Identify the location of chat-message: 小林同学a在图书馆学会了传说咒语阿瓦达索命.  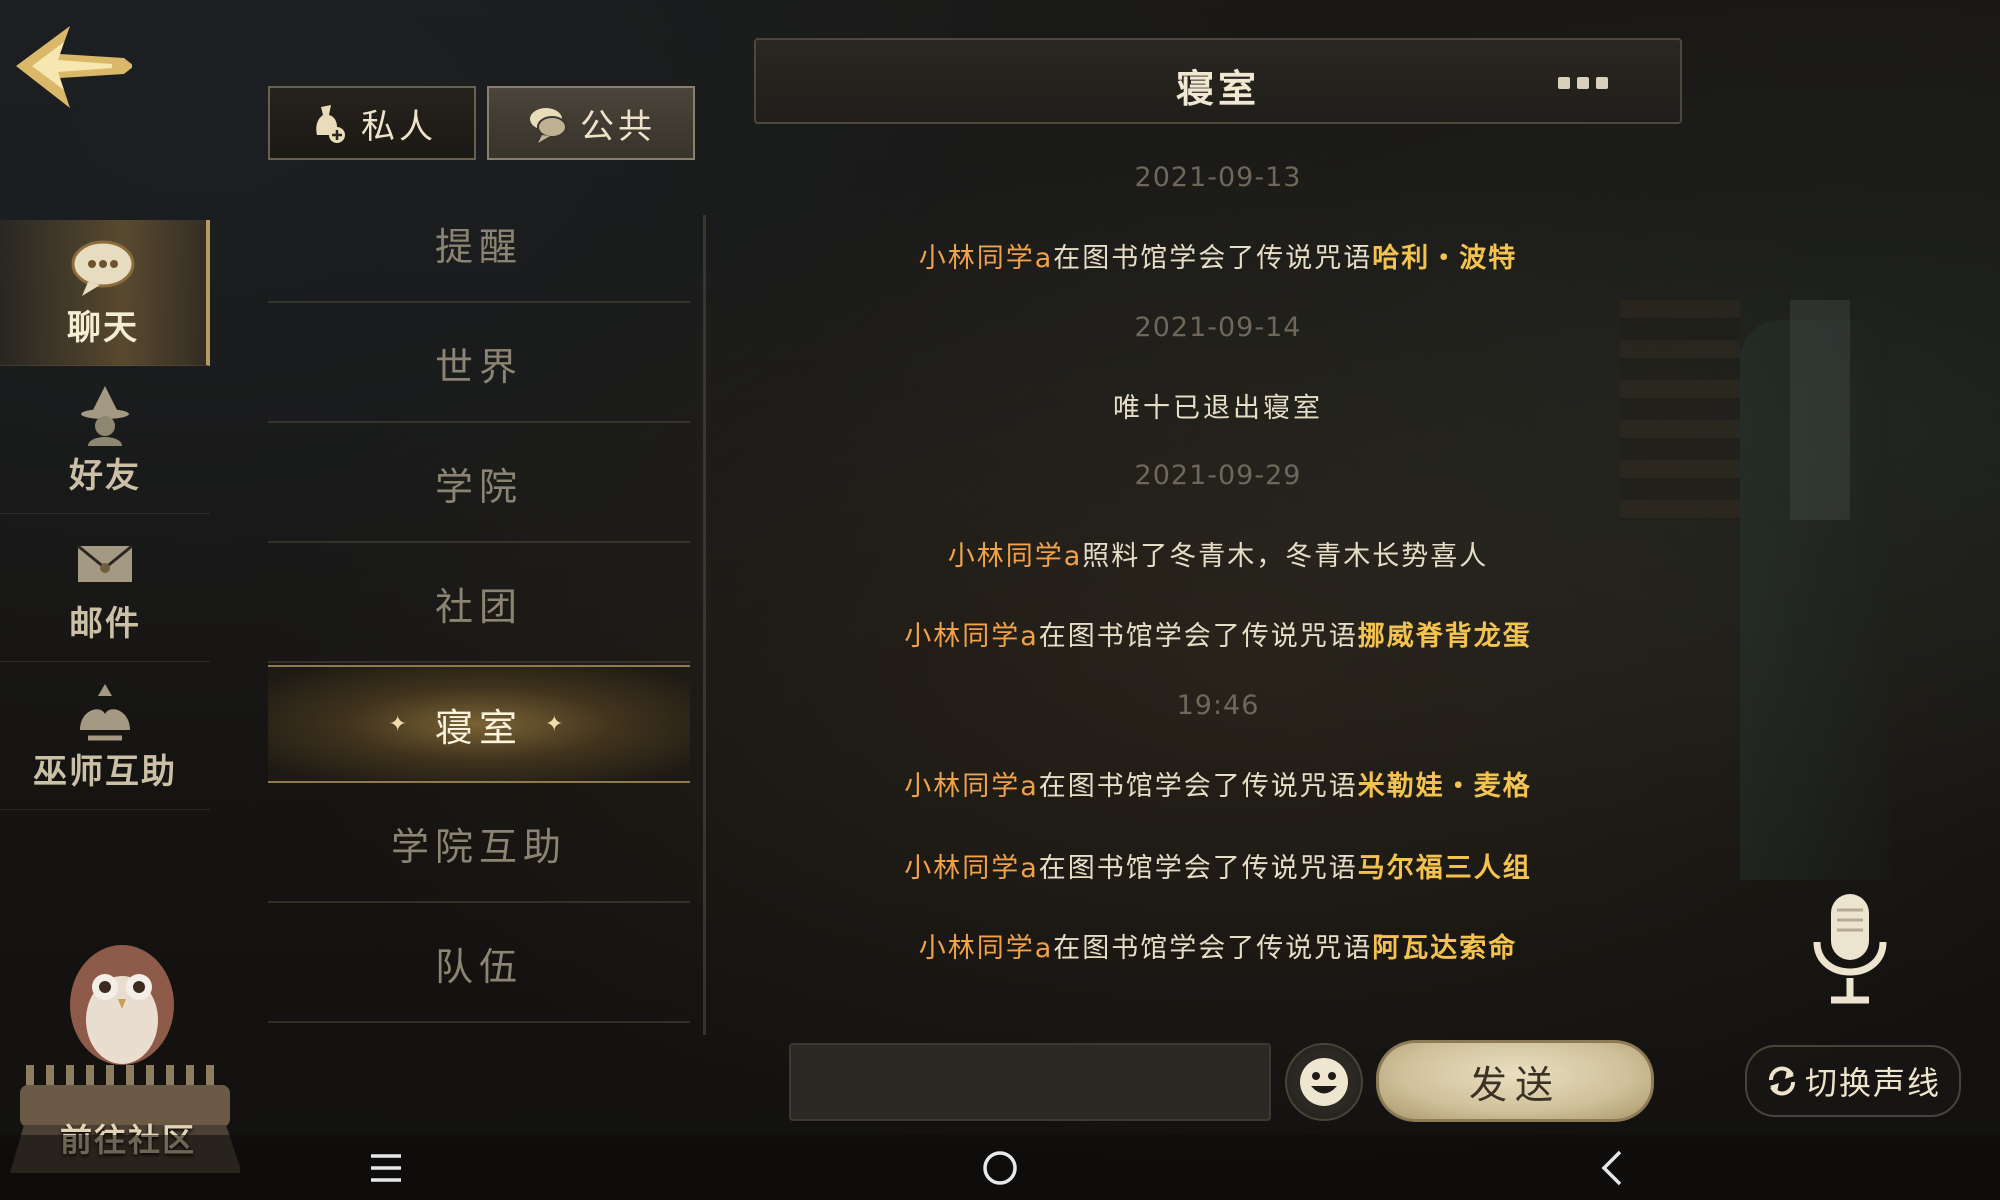
(1218, 945).